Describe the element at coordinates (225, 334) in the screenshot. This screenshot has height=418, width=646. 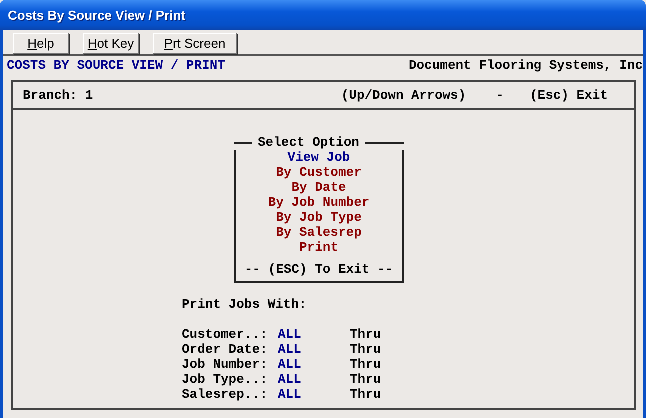
I see `field-label: Customer..:` at that location.